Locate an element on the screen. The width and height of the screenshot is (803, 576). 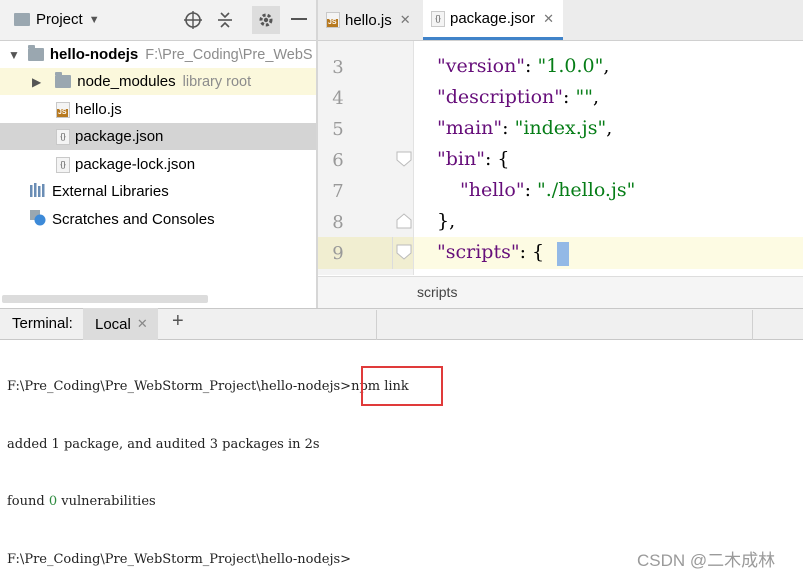
tree-item-label: hello-nodejs is located at coordinates (94, 54).